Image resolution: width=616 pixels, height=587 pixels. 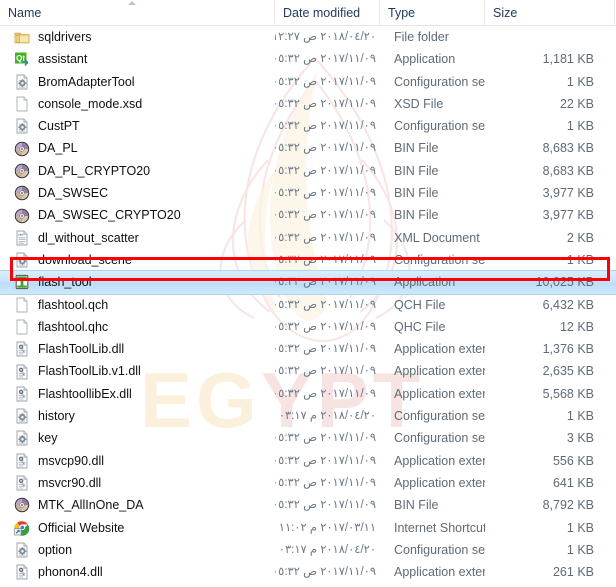 What do you see at coordinates (308, 37) in the screenshot?
I see `file-row: sqldrivers ٢٠١٨/٠٤/٢٠ ص ١٢:٢٧ File folder` at bounding box center [308, 37].